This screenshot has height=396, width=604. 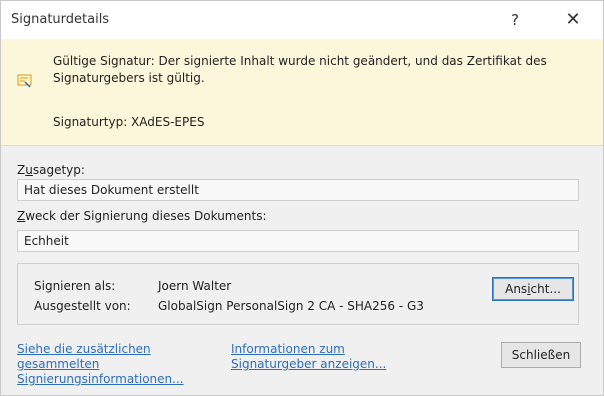 What do you see at coordinates (302, 20) in the screenshot?
I see `title-bar: Signaturdetails ? ✕` at bounding box center [302, 20].